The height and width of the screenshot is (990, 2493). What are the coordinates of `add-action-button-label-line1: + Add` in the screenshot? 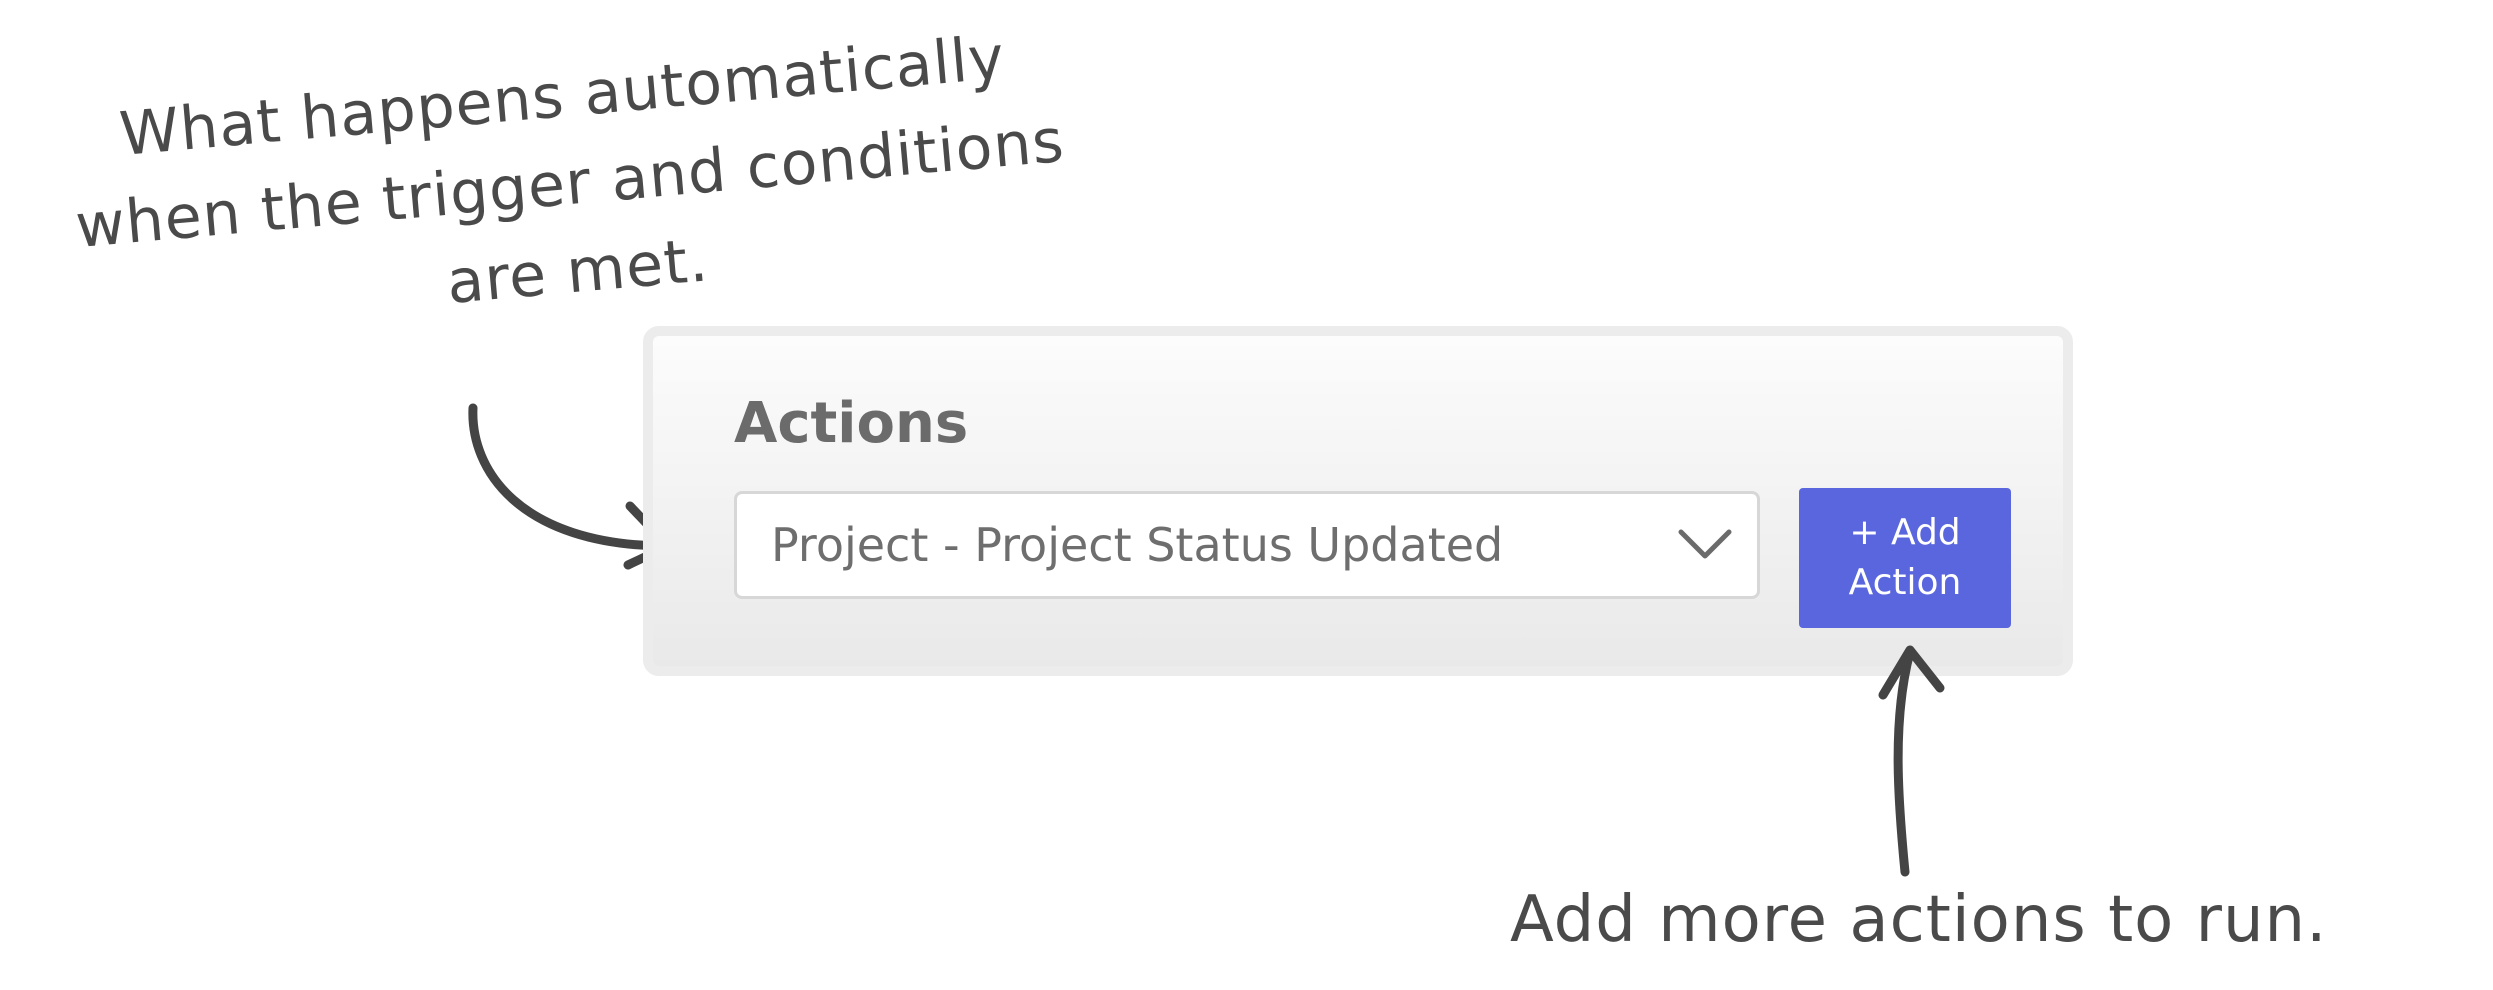 It's located at (1905, 532).